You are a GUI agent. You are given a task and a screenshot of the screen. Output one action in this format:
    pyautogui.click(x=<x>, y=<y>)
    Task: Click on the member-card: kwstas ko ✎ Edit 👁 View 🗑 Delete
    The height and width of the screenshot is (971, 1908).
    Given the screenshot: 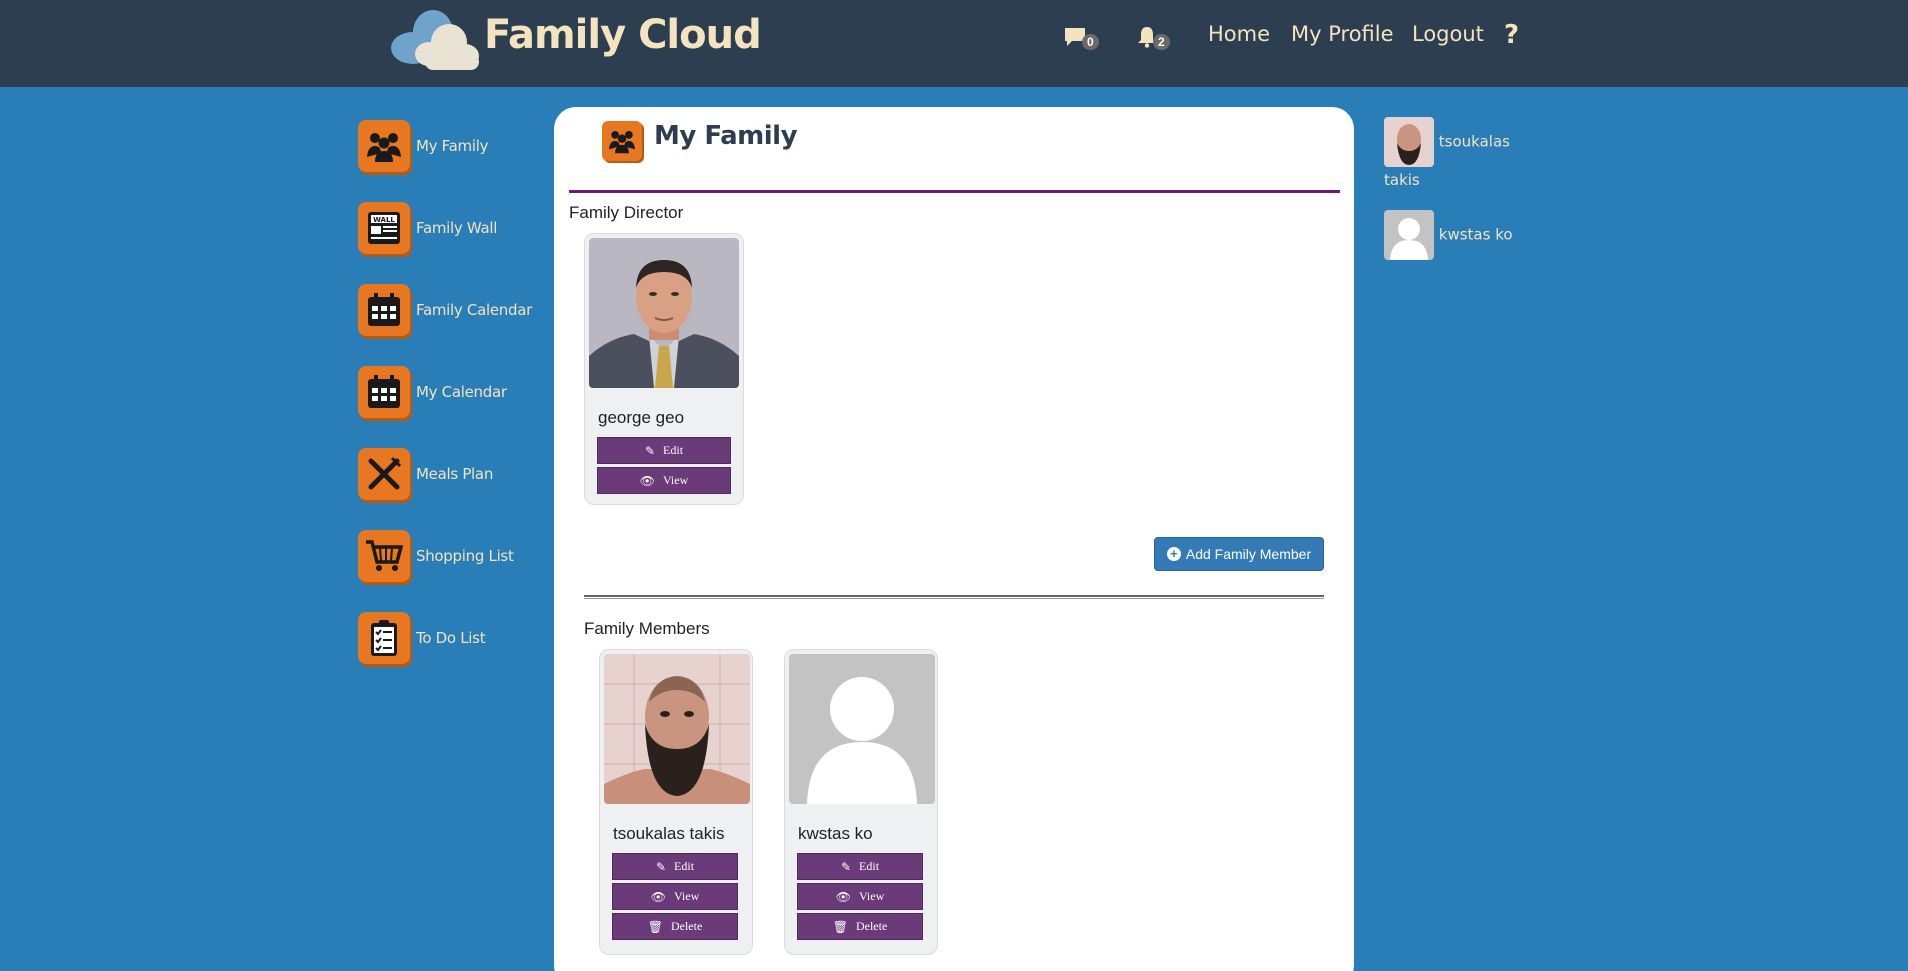 What is the action you would take?
    pyautogui.click(x=861, y=802)
    